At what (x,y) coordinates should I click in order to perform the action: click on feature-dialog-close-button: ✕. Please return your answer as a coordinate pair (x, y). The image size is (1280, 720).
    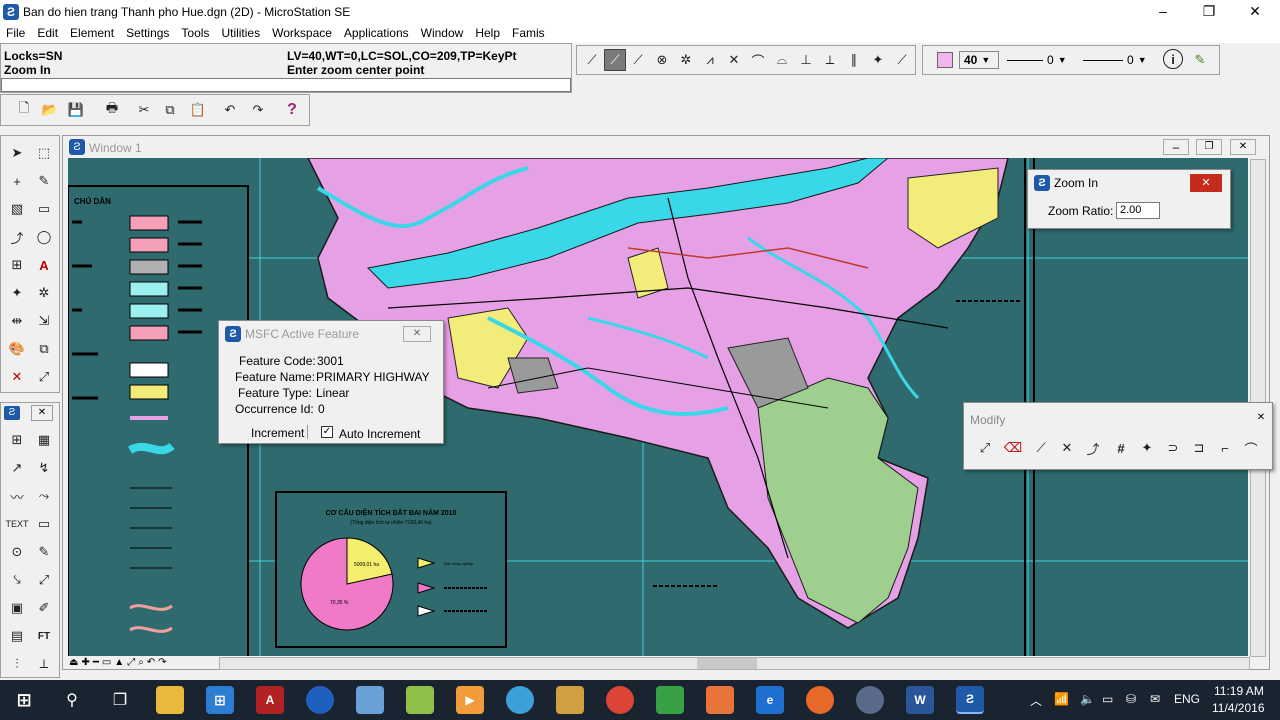
    Looking at the image, I should click on (417, 334).